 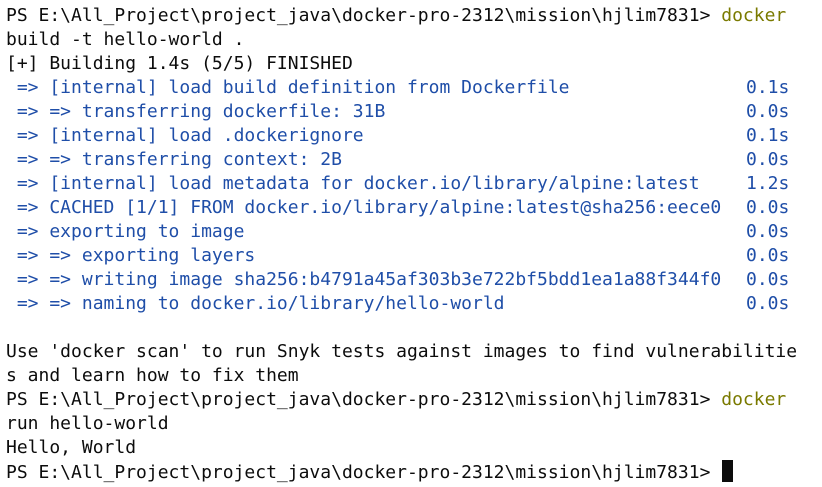 I want to click on build-step-desc: => => exporting layers, so click(x=131, y=255).